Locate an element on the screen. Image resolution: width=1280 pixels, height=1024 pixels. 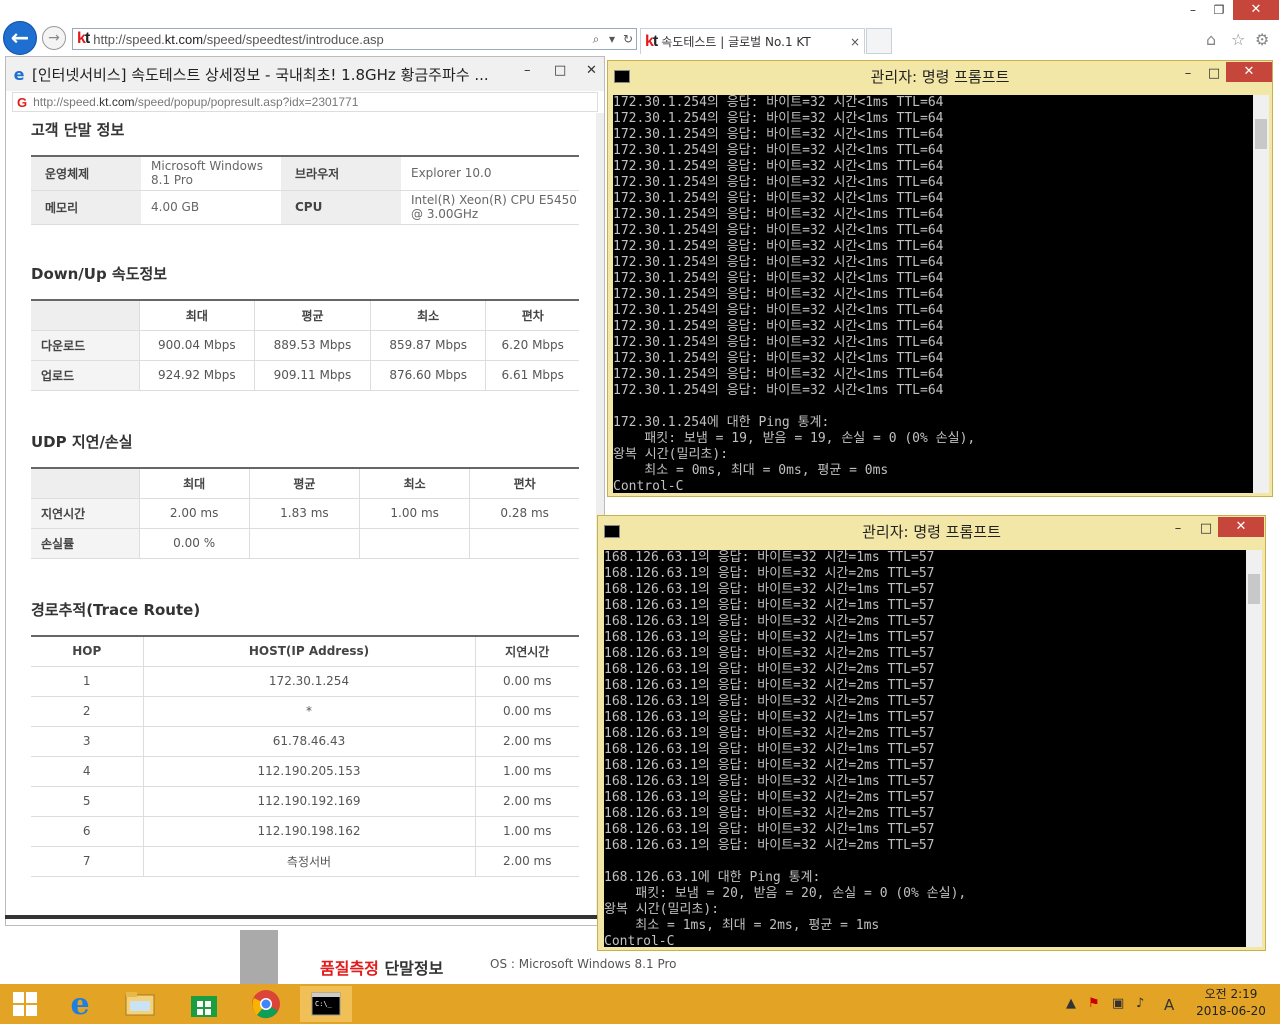
cmd2-close-icon: ✕ is located at coordinates (1241, 527).